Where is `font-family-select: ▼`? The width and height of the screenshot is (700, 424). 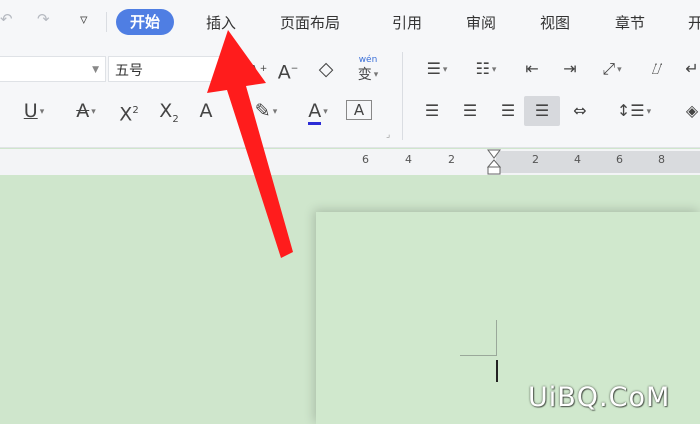
font-family-select: ▼ is located at coordinates (53, 69).